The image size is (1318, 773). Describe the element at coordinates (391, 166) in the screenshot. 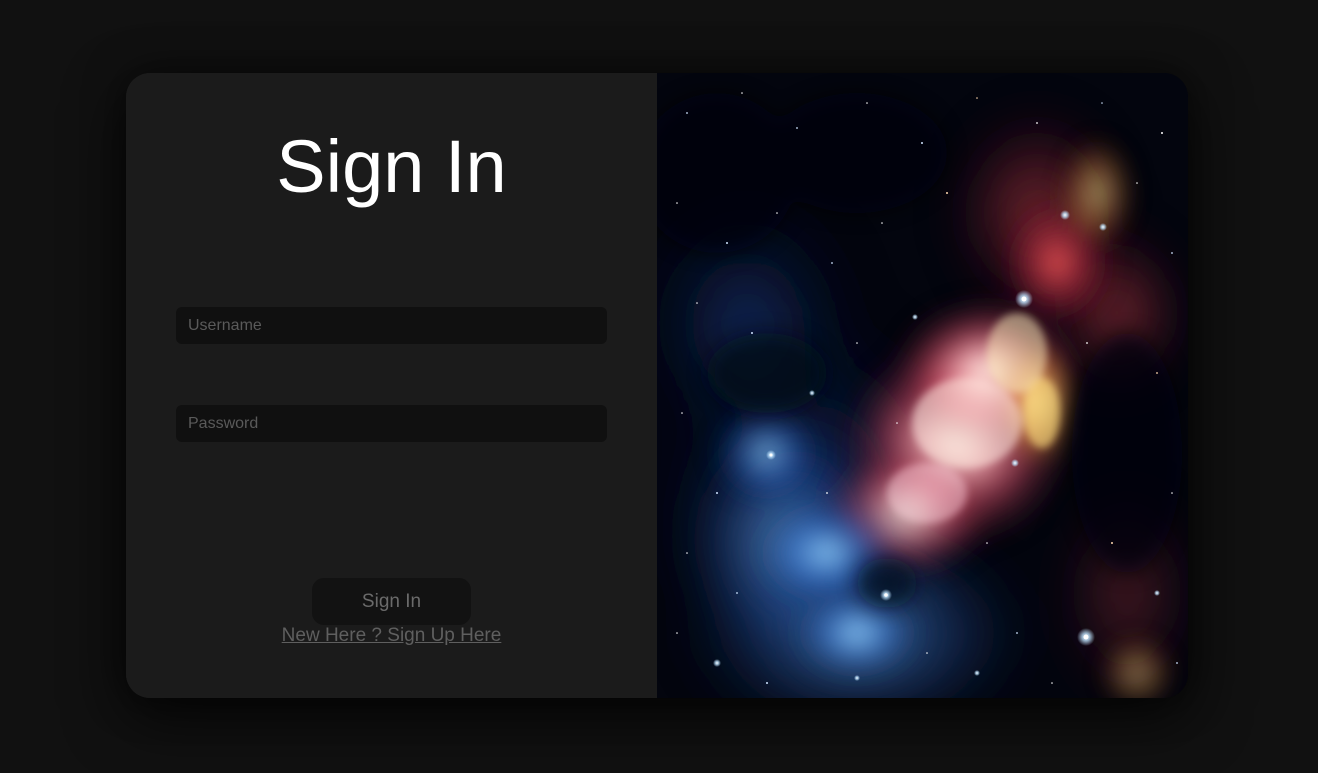

I see `page-title: Sign In` at that location.